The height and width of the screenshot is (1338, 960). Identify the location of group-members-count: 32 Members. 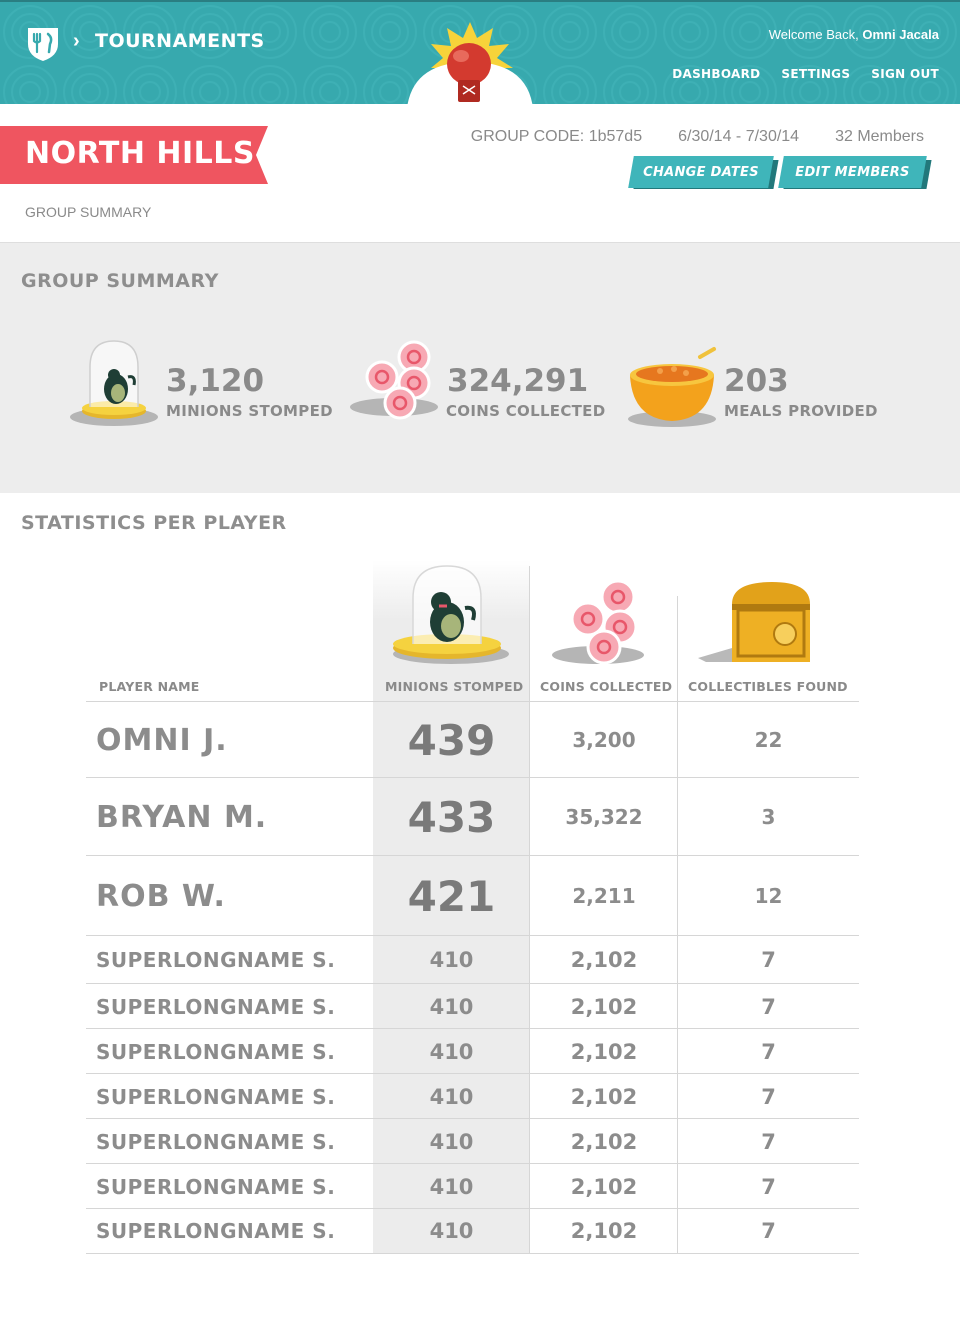
(879, 136).